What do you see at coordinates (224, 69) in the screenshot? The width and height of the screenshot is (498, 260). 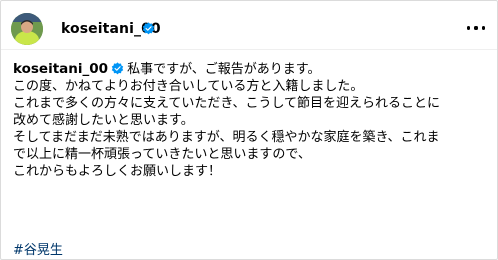 I see `caption-intro: 私事ですが、ご報告があります。` at bounding box center [224, 69].